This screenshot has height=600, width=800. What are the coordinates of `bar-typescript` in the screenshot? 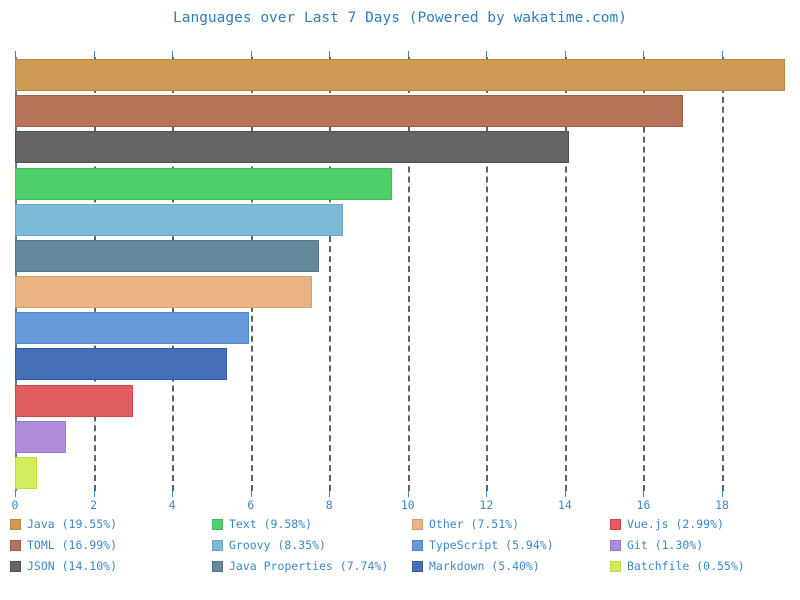 It's located at (132, 328).